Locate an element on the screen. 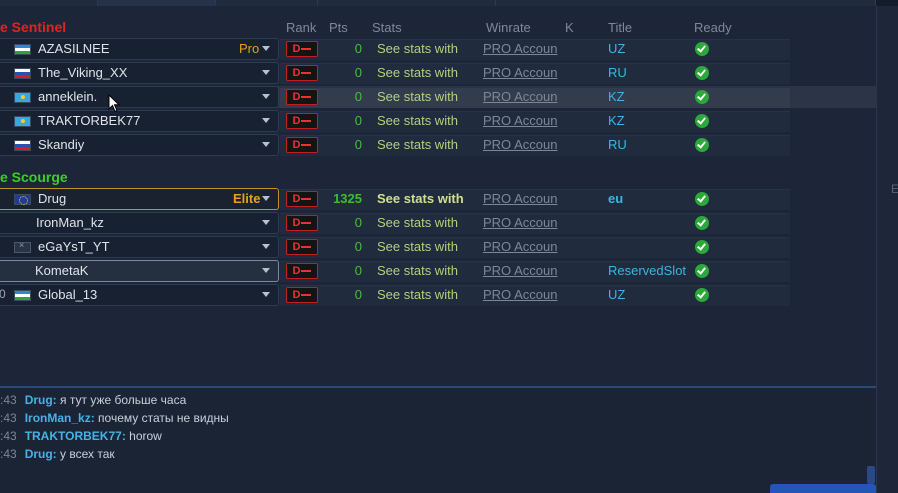 The width and height of the screenshot is (898, 493). chat-text: почему статы не видны is located at coordinates (163, 418).